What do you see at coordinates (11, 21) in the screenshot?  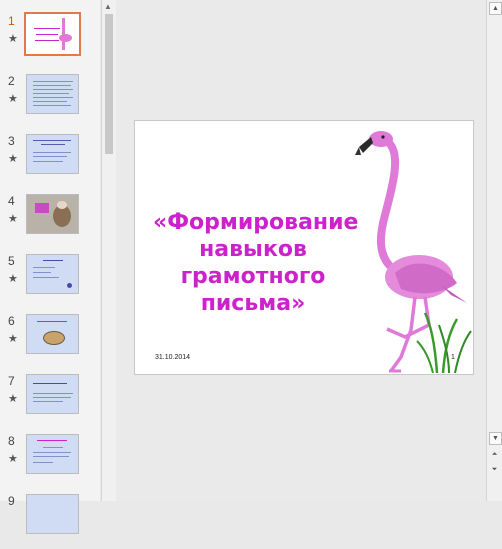 I see `slide-number-label: 1` at bounding box center [11, 21].